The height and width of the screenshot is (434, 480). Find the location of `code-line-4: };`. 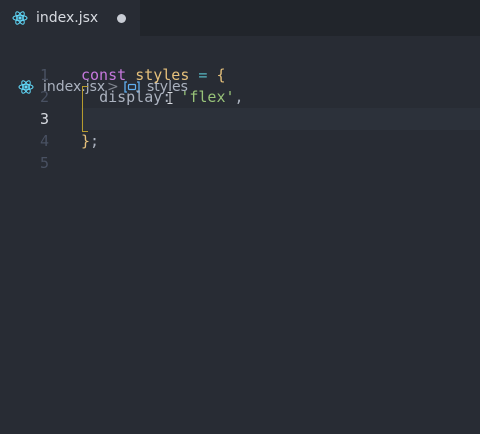

code-line-4: }; is located at coordinates (90, 141).